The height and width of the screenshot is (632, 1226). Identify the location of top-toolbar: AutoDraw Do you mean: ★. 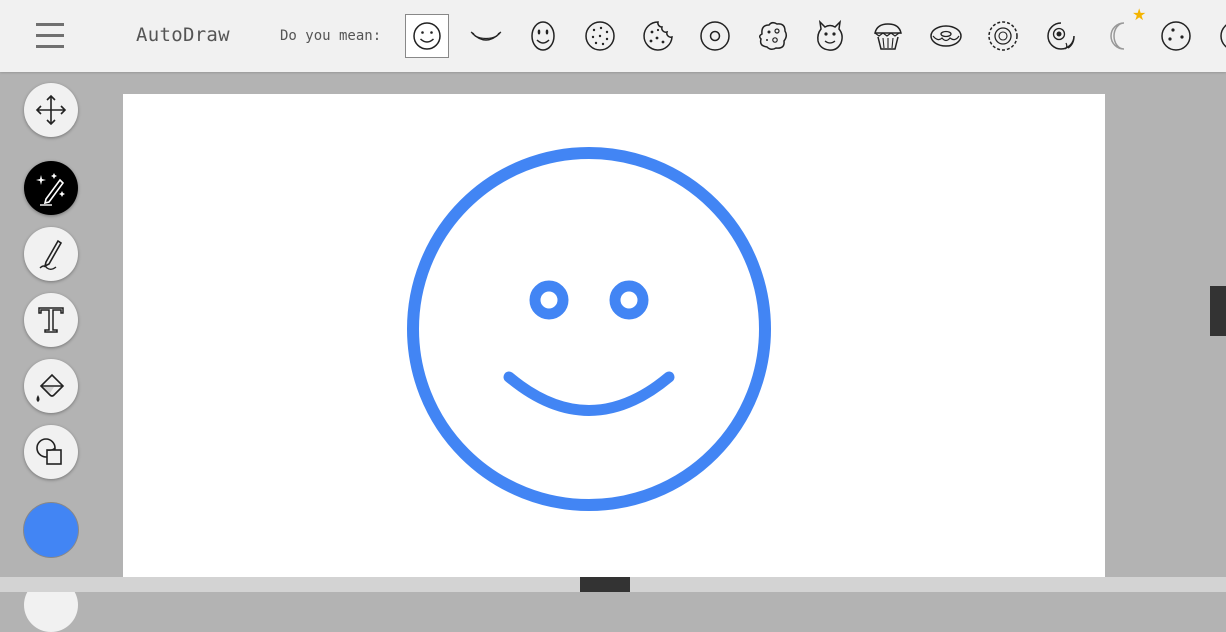
(613, 36).